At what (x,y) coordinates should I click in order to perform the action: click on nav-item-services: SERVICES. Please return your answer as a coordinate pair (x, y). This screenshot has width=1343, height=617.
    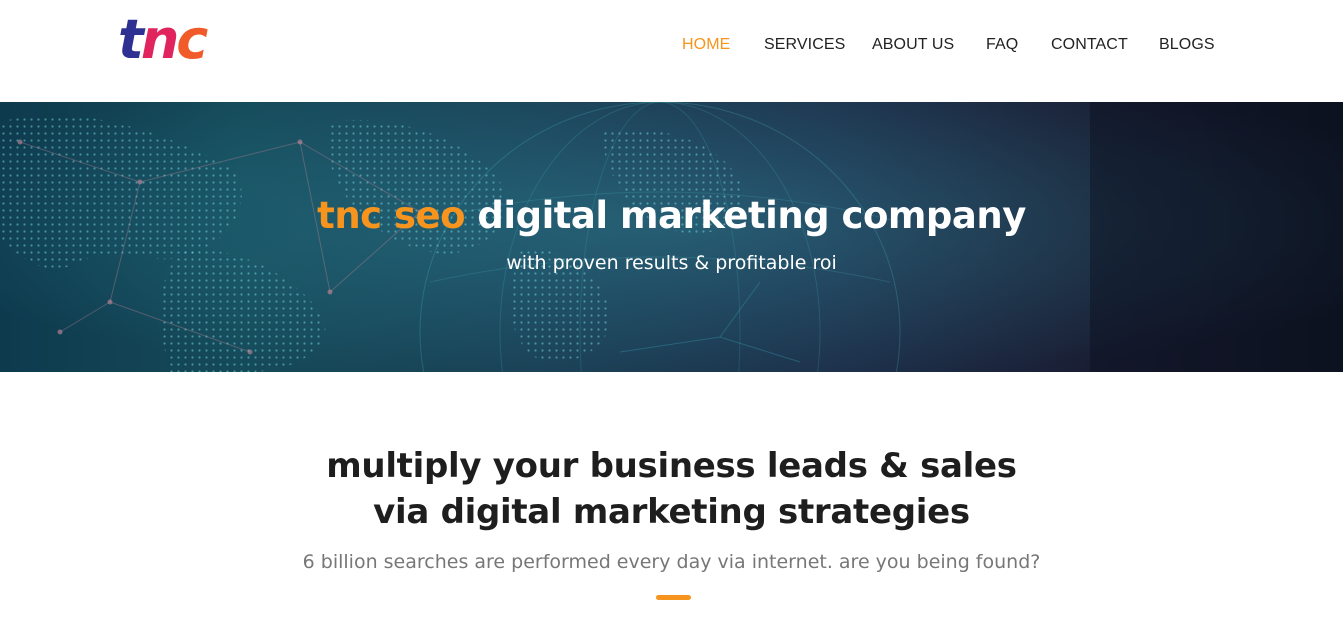
    Looking at the image, I should click on (804, 45).